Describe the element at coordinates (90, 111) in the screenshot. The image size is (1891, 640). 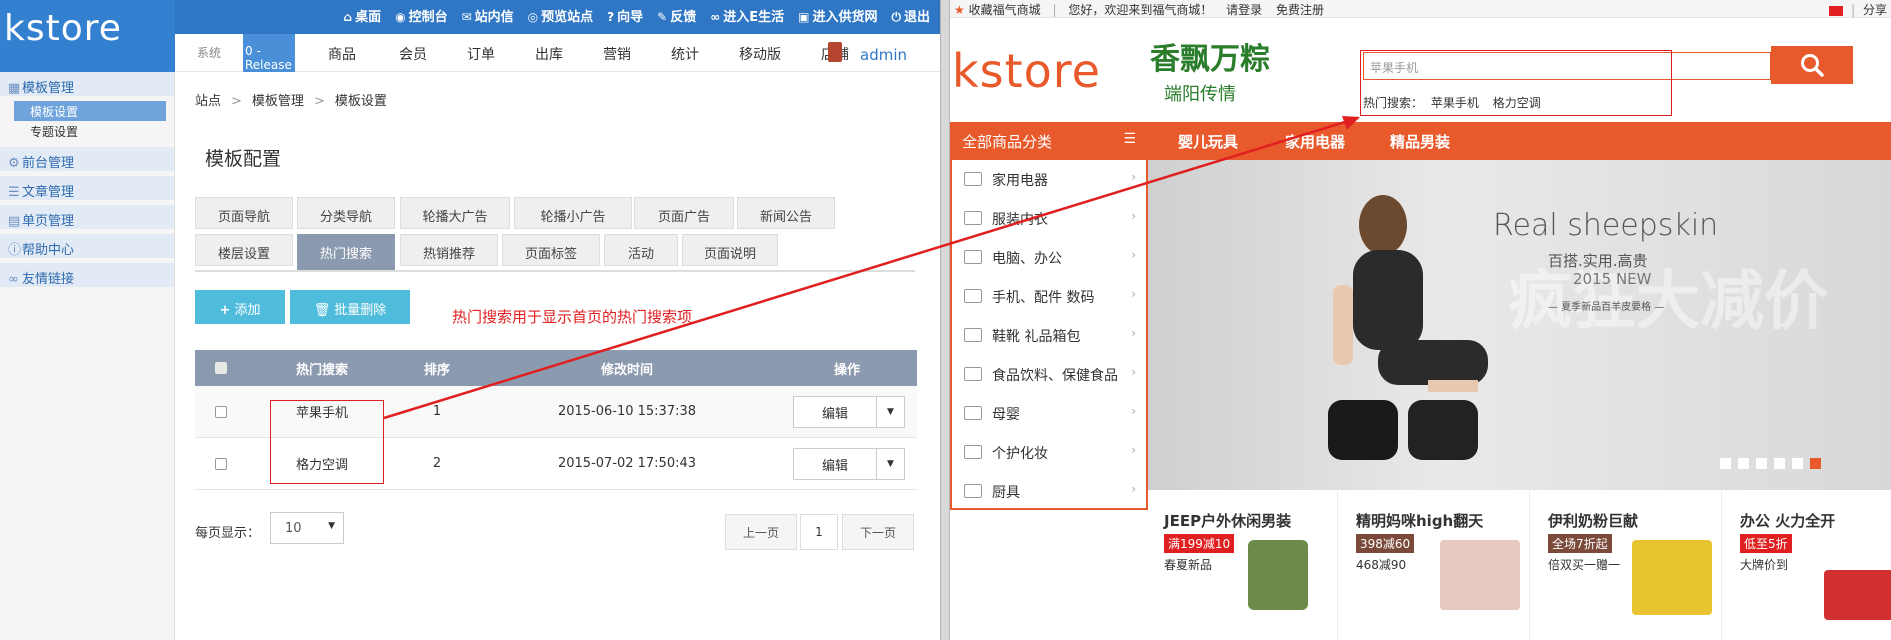
I see `sidebar-item: 模板设置` at that location.